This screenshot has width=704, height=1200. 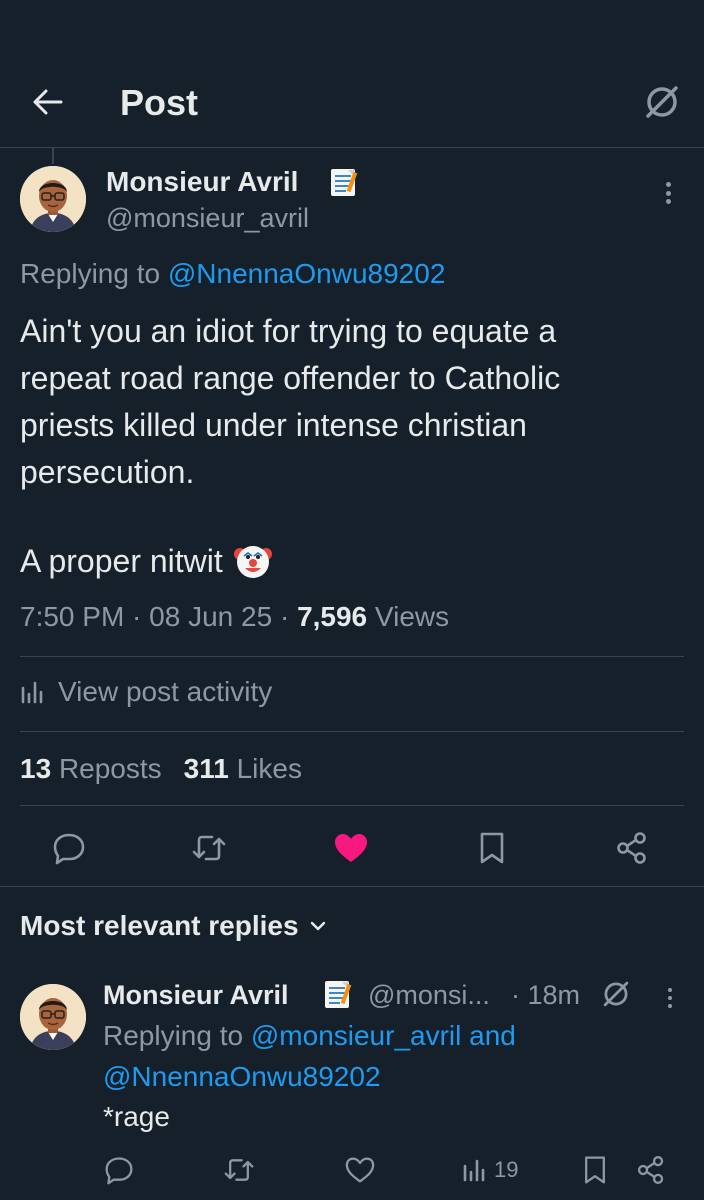 I want to click on like-button, so click(x=351, y=848).